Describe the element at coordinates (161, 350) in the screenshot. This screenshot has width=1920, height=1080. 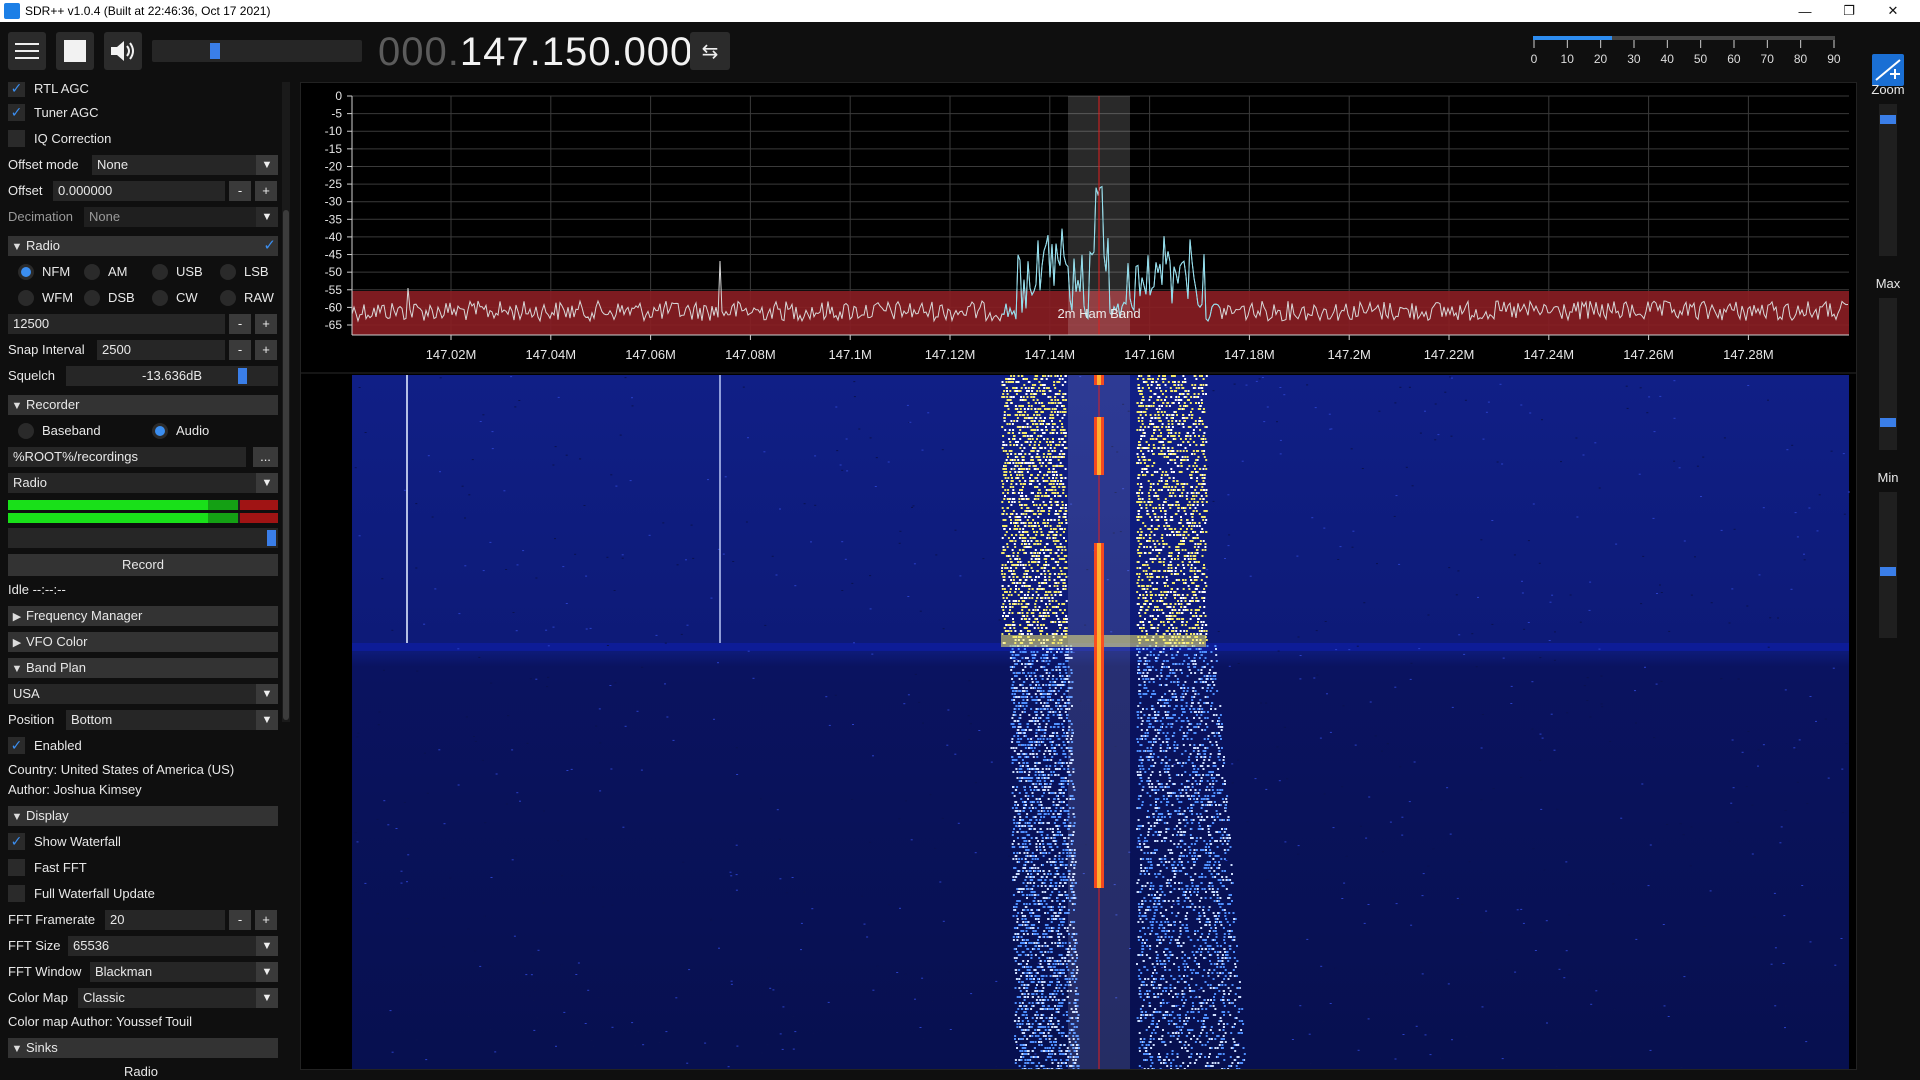
I see `snap-interval-input: 2500` at that location.